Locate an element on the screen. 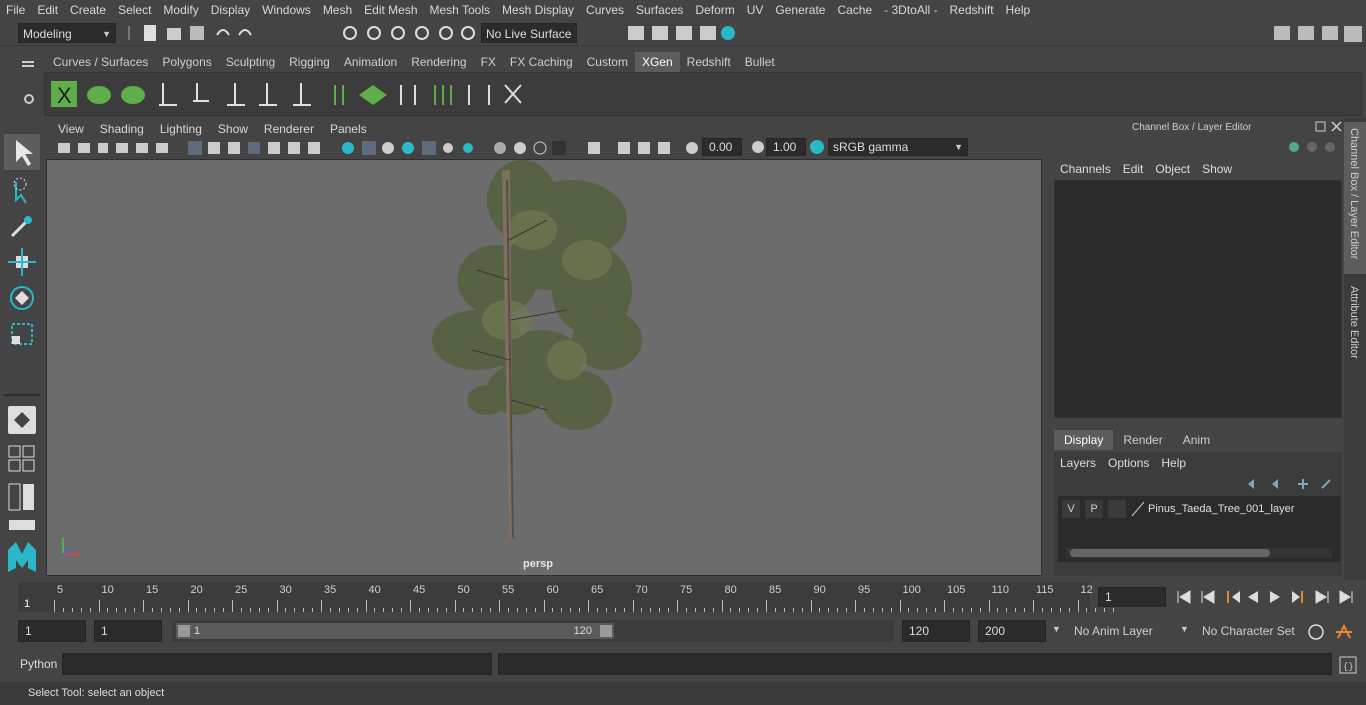 Image resolution: width=1366 pixels, height=705 pixels. shelf-tab-rigging: Rigging is located at coordinates (309, 62).